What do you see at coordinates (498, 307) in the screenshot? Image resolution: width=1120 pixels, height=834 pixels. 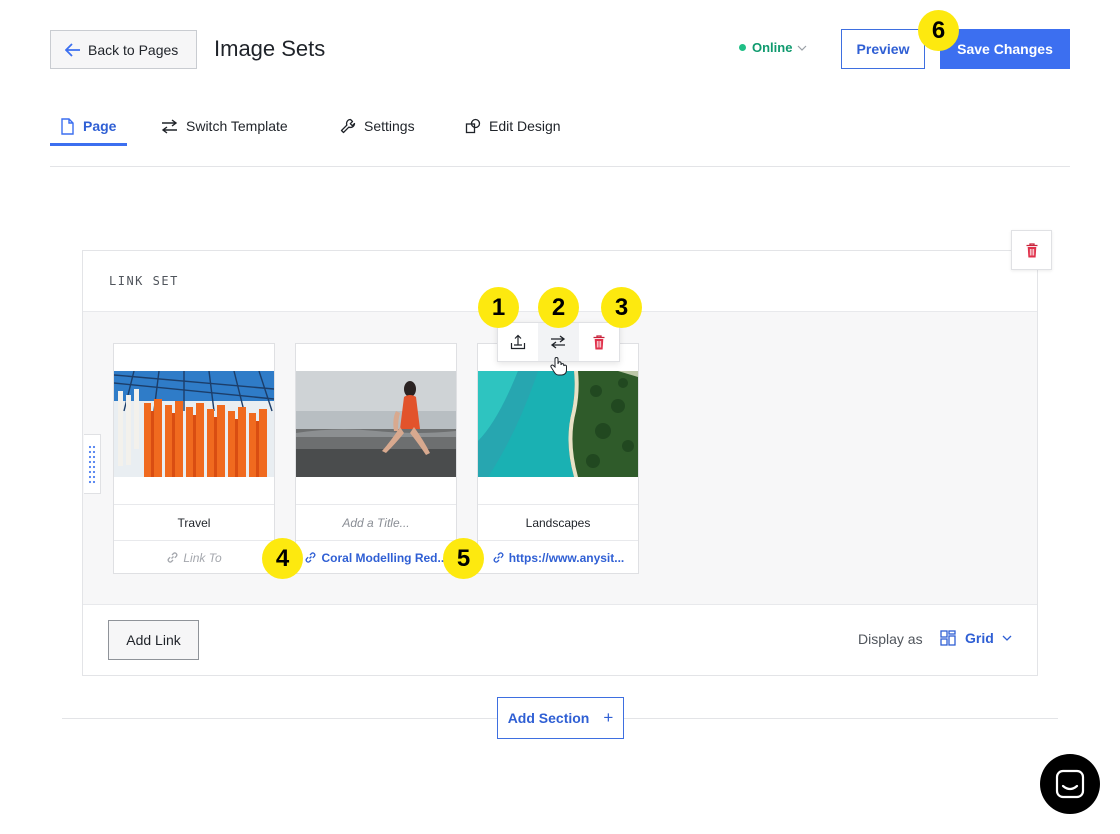 I see `marker-1: 1` at bounding box center [498, 307].